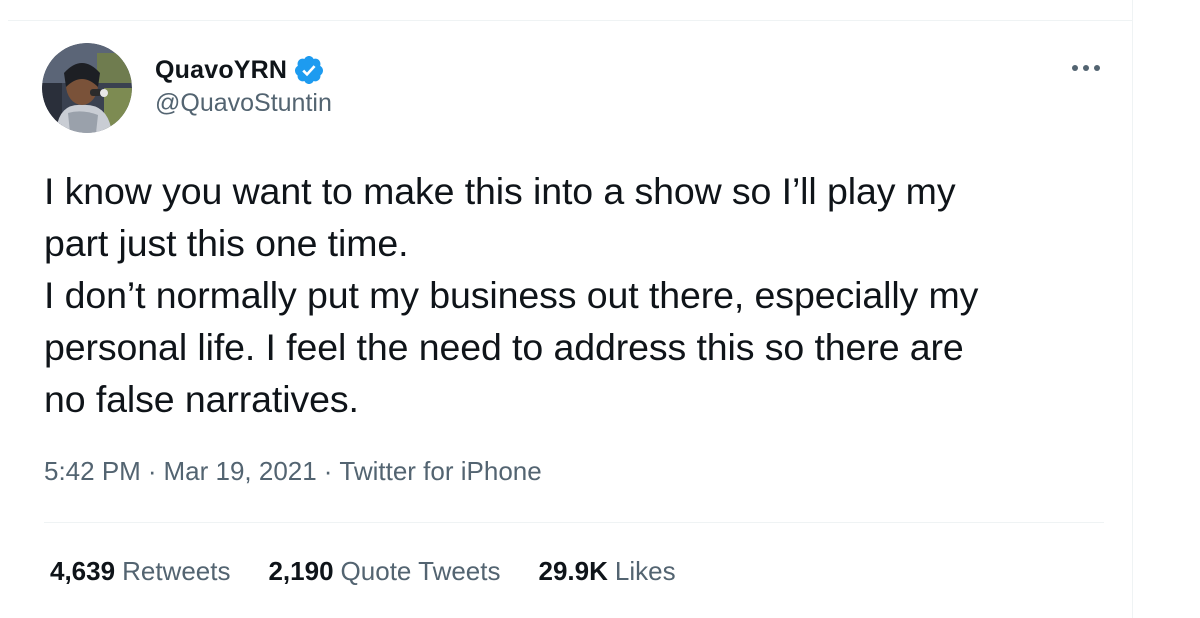 This screenshot has height=618, width=1200. What do you see at coordinates (221, 70) in the screenshot?
I see `display-name: QuavoYRN` at bounding box center [221, 70].